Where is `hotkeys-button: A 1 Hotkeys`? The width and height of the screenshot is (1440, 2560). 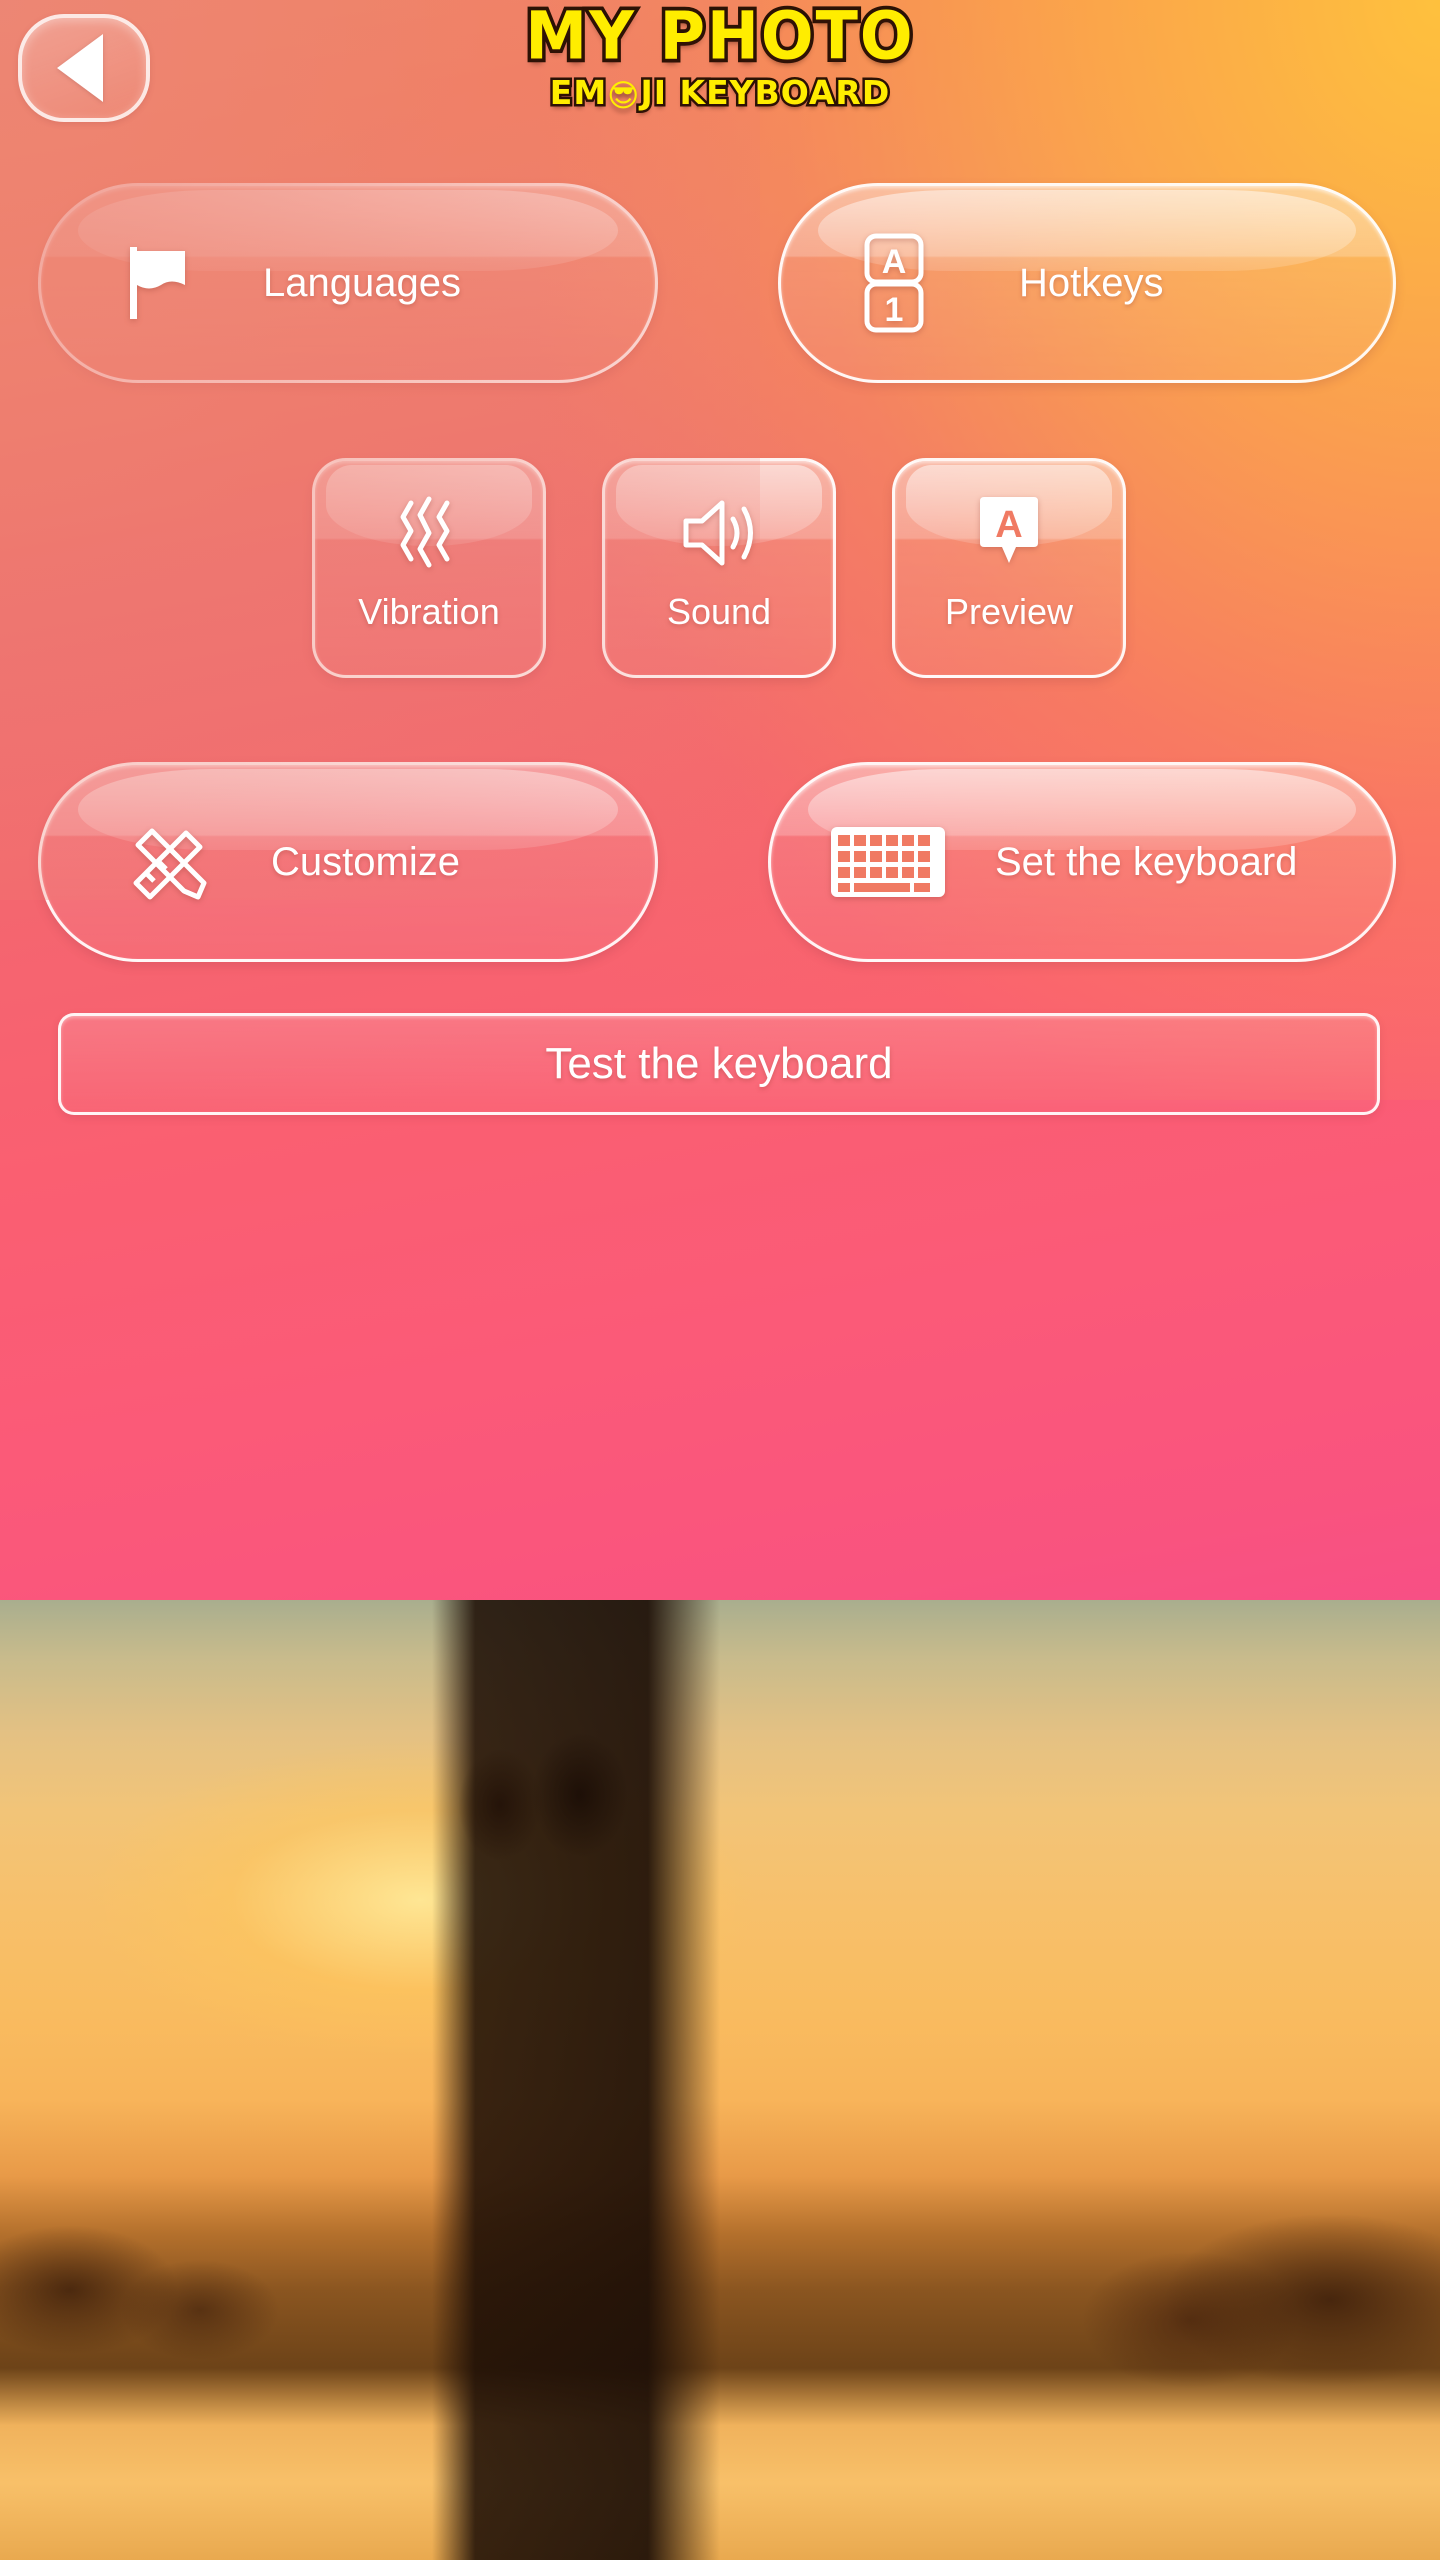 hotkeys-button: A 1 Hotkeys is located at coordinates (1087, 283).